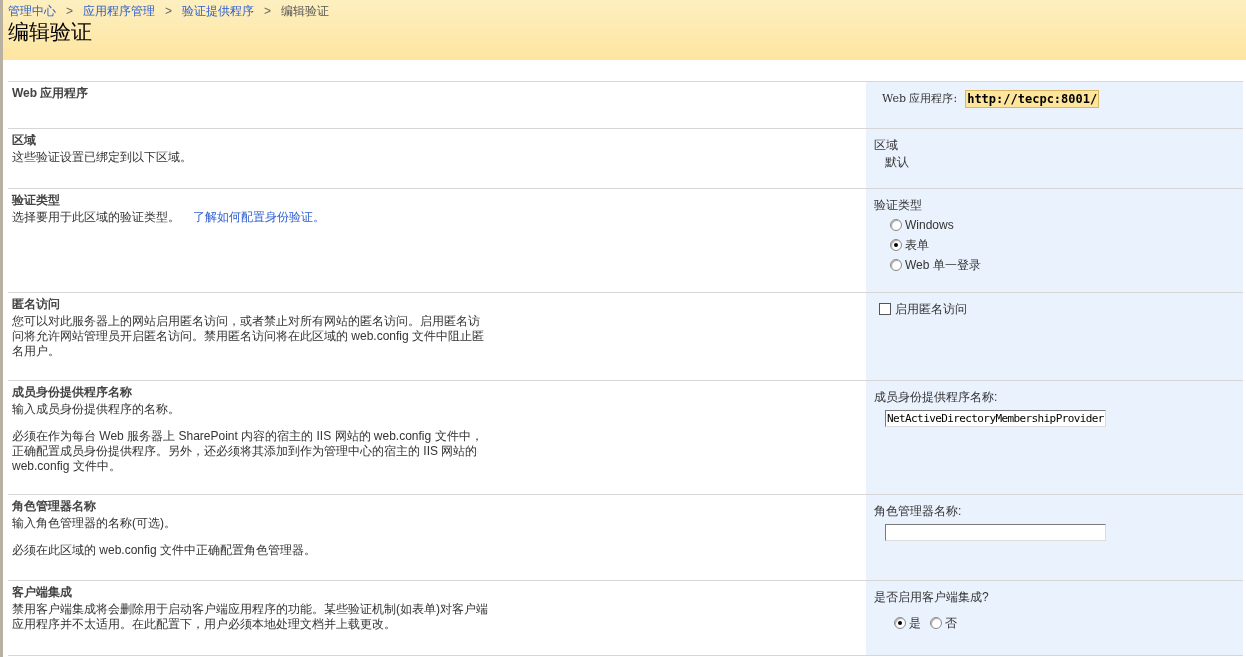 This screenshot has width=1246, height=657. Describe the element at coordinates (915, 623) in the screenshot. I see `radio-label: 是` at that location.